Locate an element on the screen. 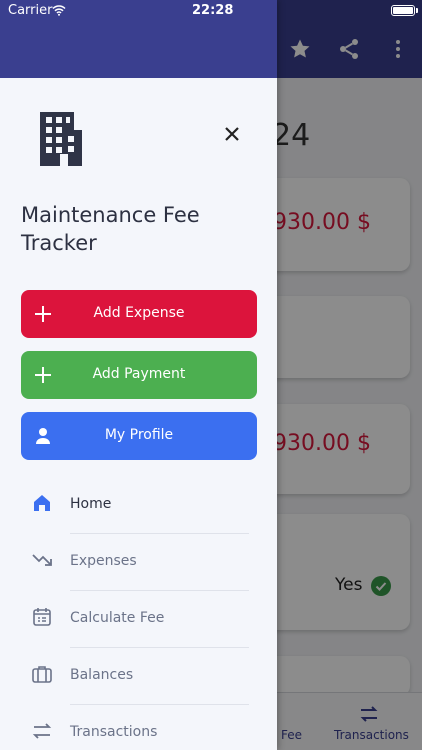 This screenshot has height=750, width=422. add-expense-label: Add Expense is located at coordinates (139, 313).